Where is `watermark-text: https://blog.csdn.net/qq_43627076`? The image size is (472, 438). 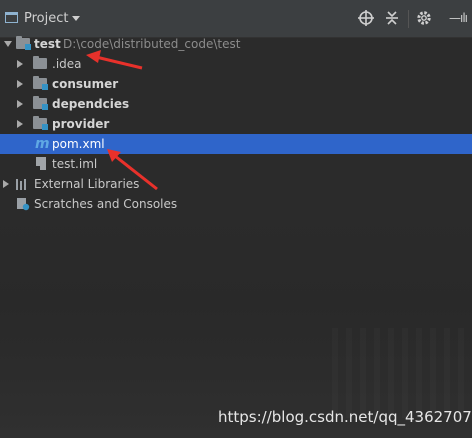
watermark-text: https://blog.csdn.net/qq_43627076 is located at coordinates (345, 417).